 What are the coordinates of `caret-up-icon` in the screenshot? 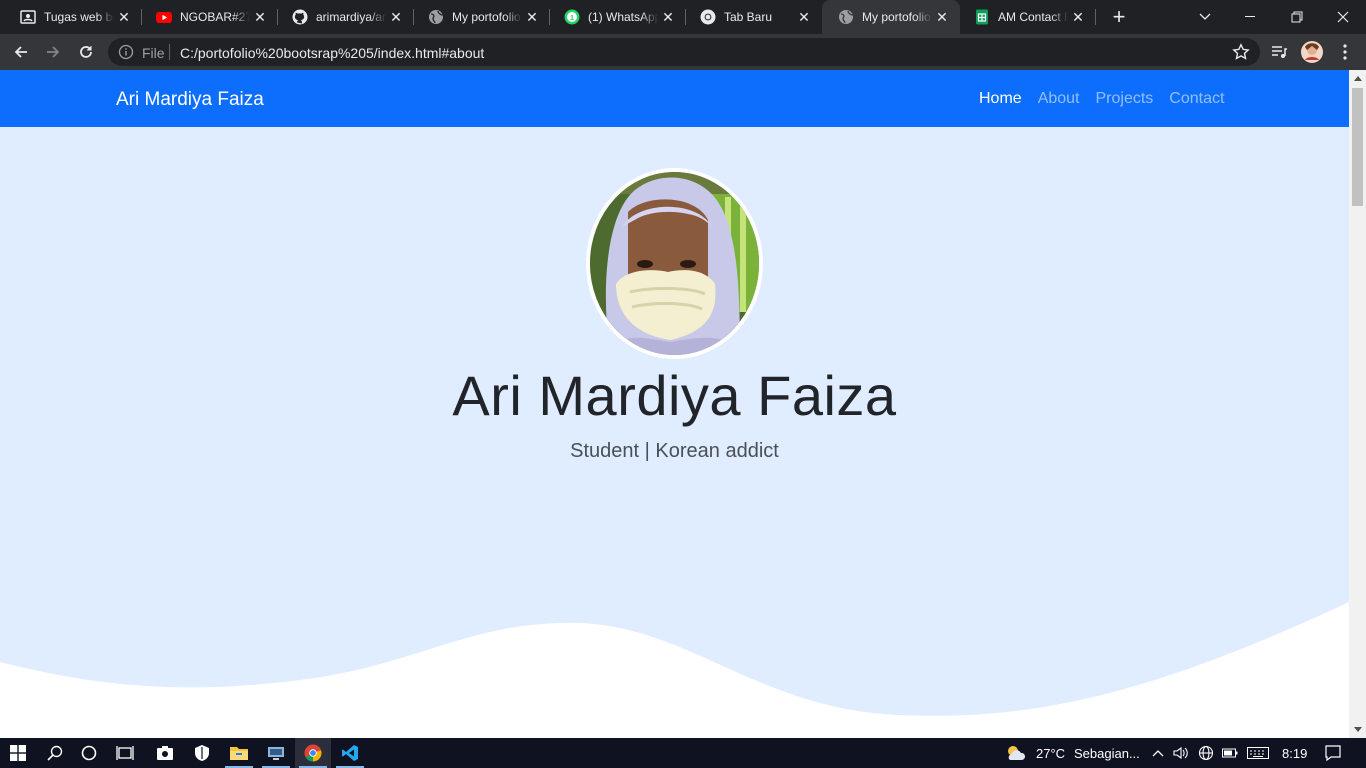 It's located at (1357, 78).